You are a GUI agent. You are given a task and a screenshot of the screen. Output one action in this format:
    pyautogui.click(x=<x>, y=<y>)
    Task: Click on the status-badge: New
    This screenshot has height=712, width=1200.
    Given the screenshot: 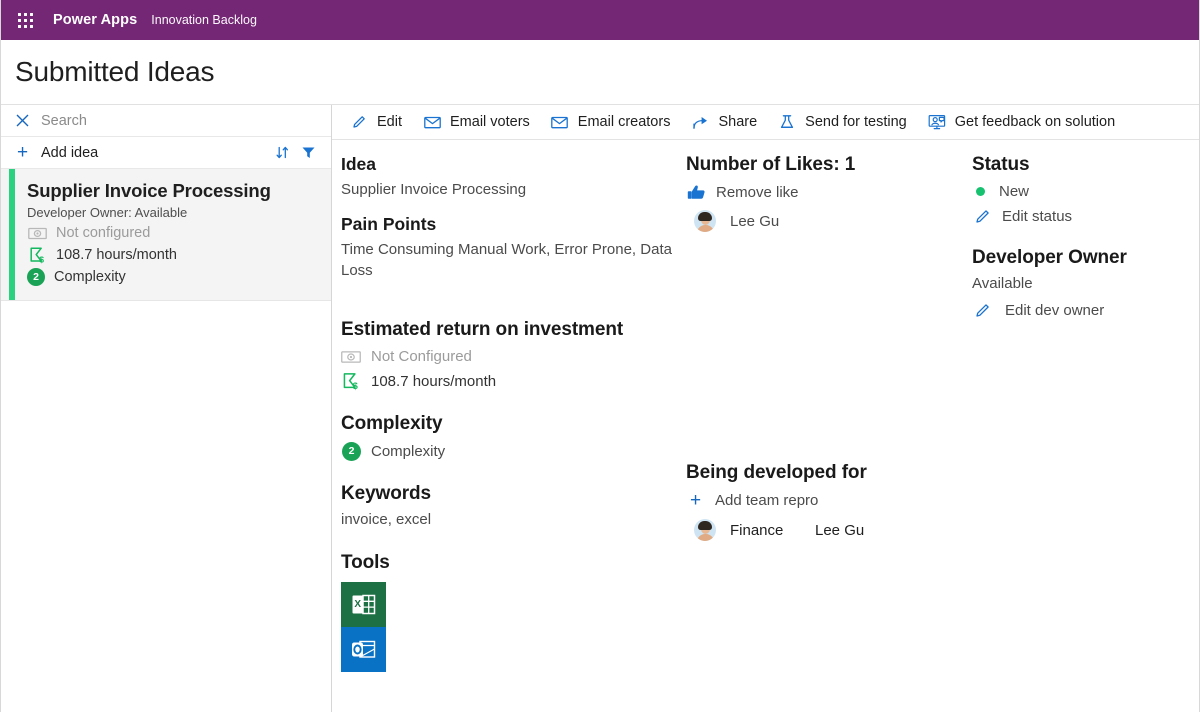 What is the action you would take?
    pyautogui.click(x=1085, y=191)
    